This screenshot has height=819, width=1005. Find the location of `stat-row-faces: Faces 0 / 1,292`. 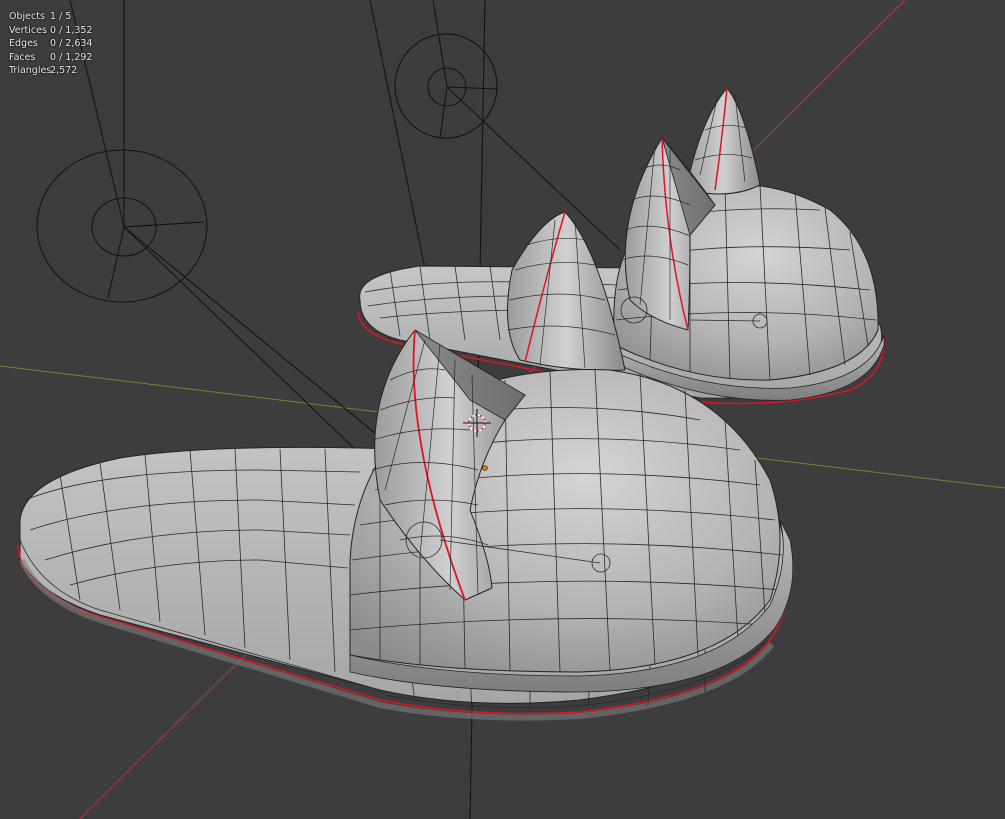

stat-row-faces: Faces 0 / 1,292 is located at coordinates (50, 58).